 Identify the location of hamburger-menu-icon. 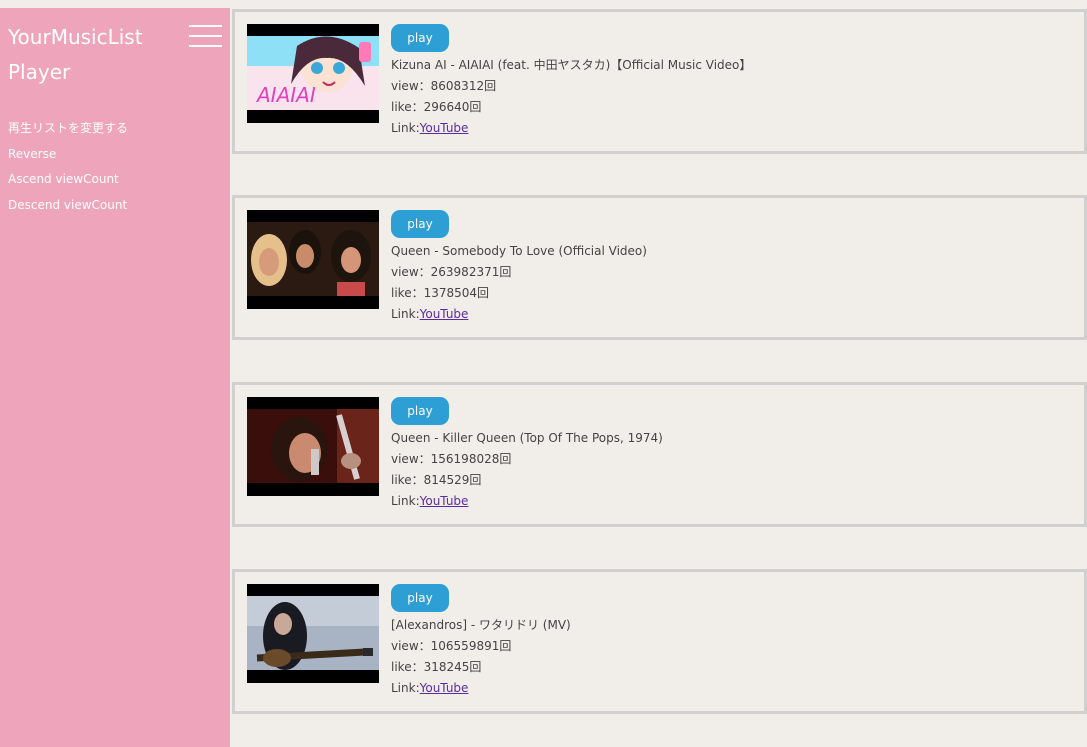
(205, 37).